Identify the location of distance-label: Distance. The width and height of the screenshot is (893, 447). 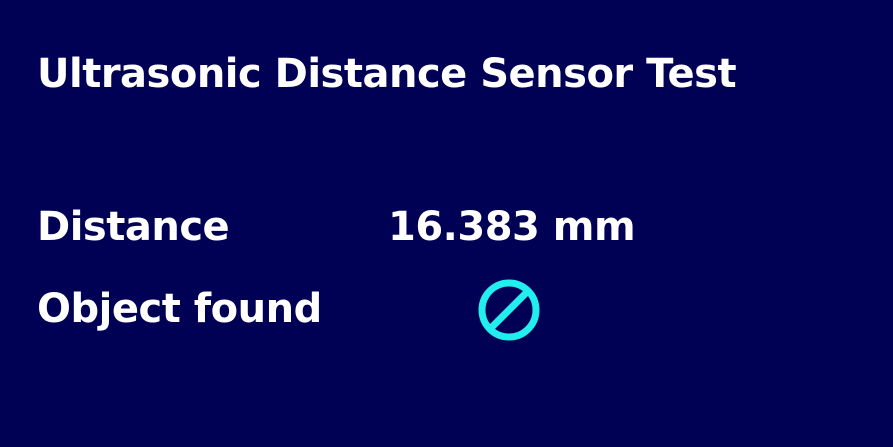
(133, 227).